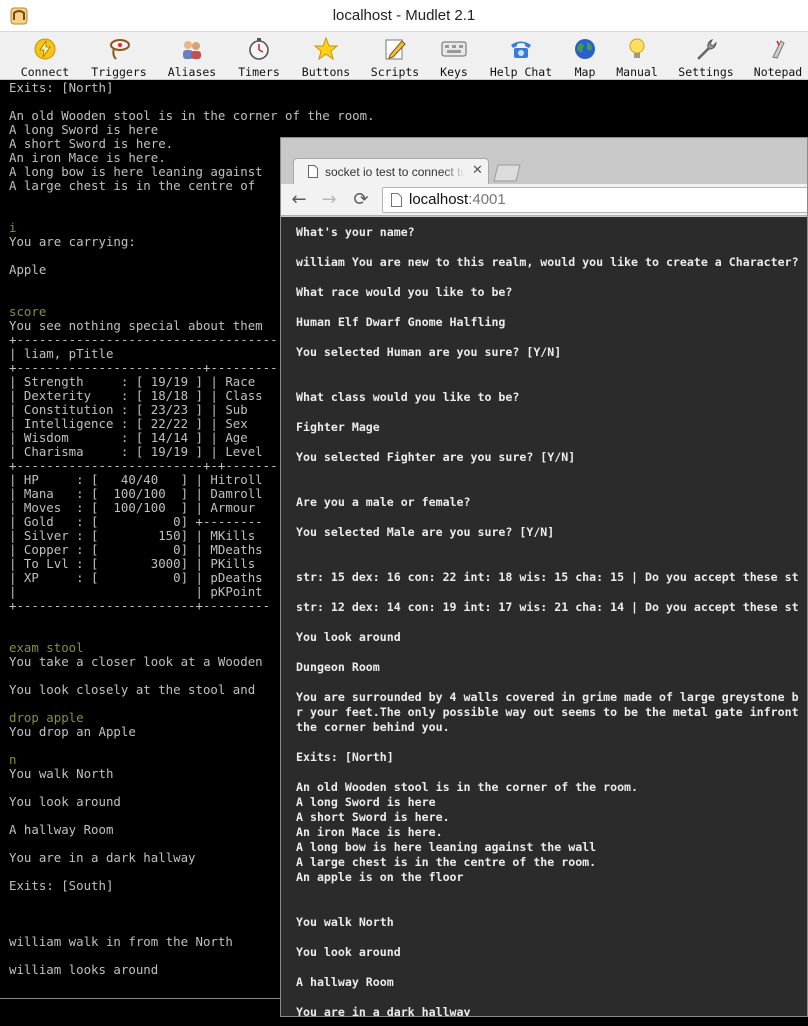 Image resolution: width=808 pixels, height=1026 pixels. I want to click on window-title: localhost - Mudlet 2.1, so click(404, 15).